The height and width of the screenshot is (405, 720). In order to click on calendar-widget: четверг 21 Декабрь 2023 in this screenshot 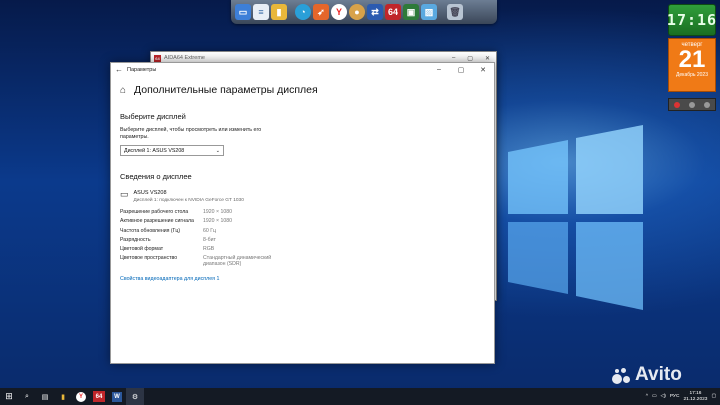, I will do `click(692, 65)`.